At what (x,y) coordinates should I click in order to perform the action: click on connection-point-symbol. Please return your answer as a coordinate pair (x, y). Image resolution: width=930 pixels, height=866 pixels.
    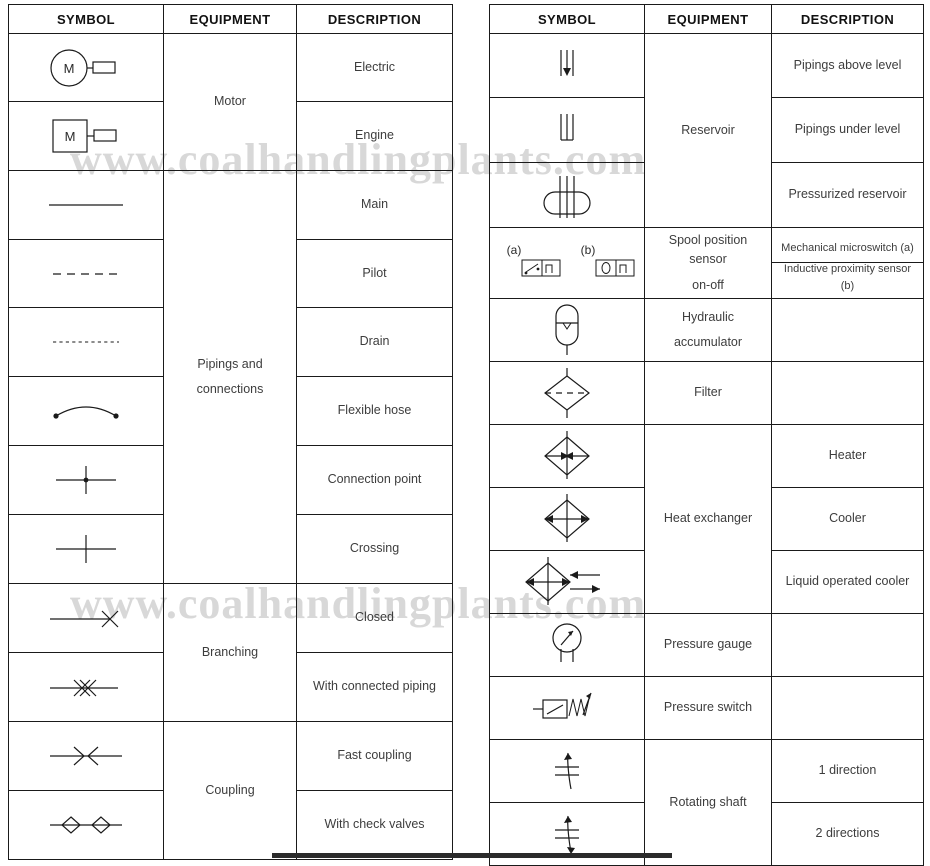
    Looking at the image, I should click on (86, 480).